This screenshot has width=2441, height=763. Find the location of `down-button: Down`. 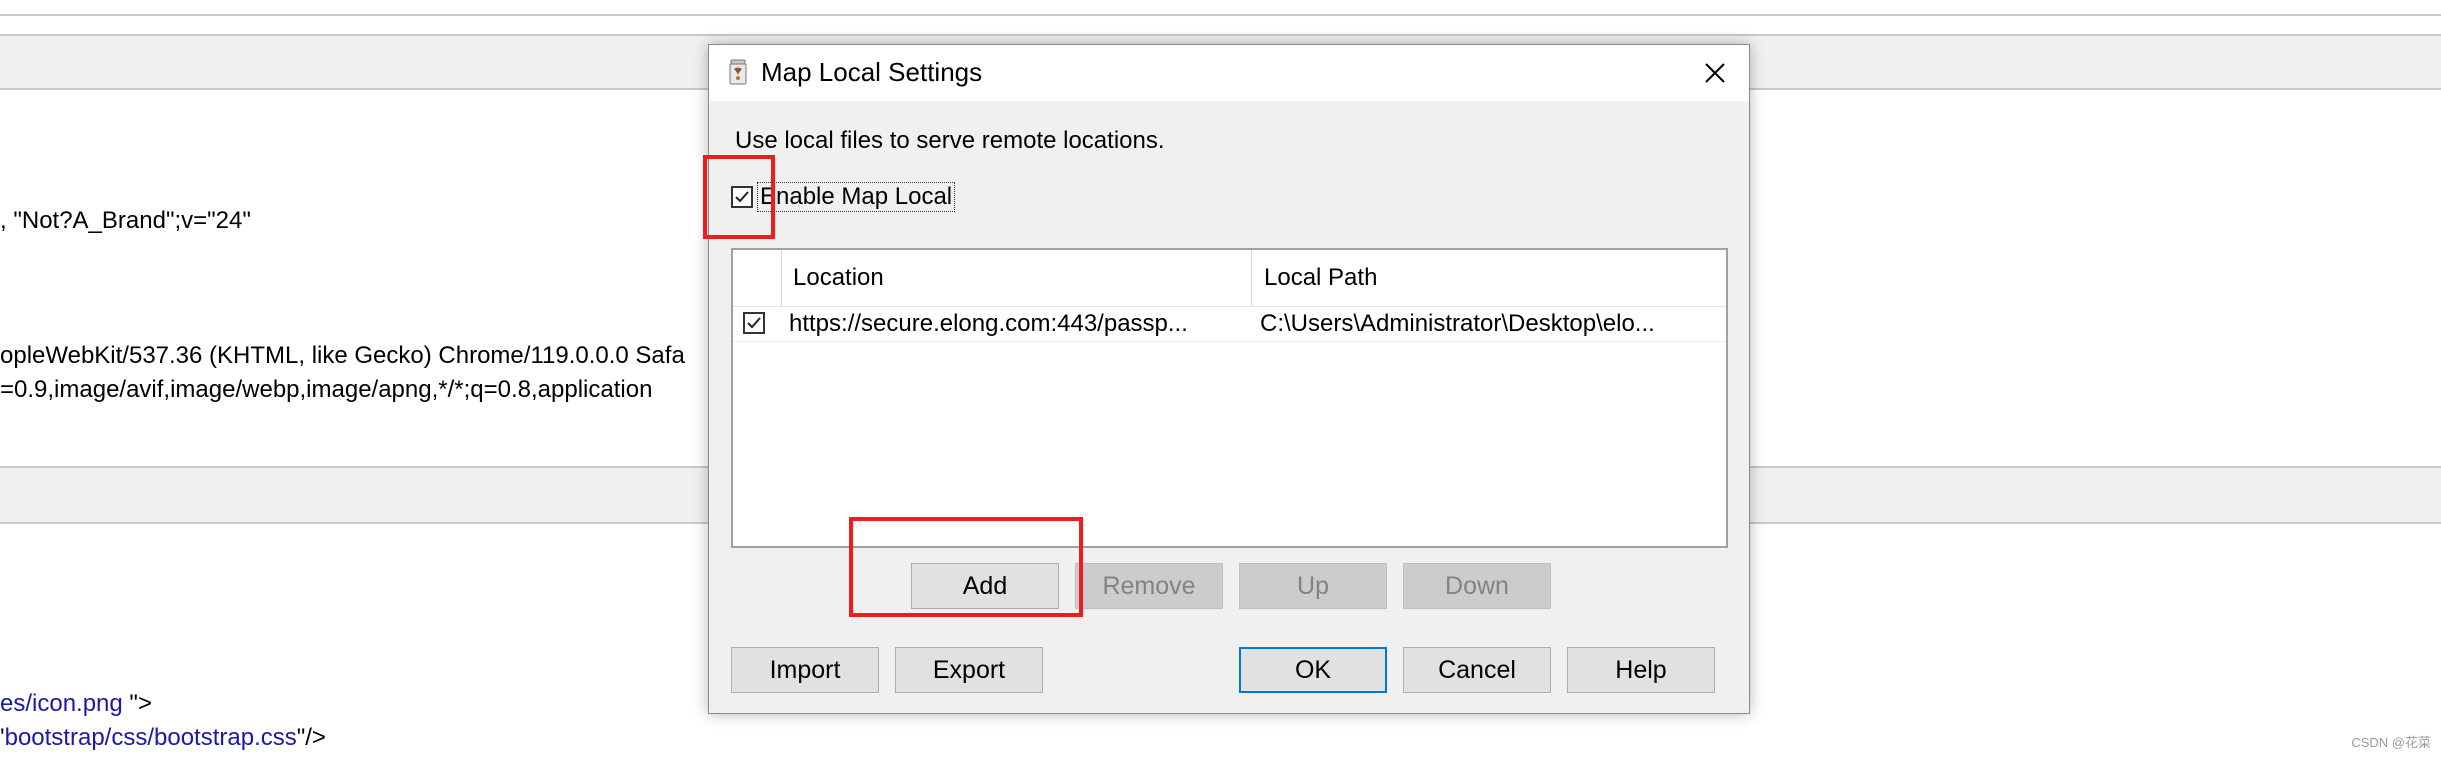

down-button: Down is located at coordinates (1477, 586).